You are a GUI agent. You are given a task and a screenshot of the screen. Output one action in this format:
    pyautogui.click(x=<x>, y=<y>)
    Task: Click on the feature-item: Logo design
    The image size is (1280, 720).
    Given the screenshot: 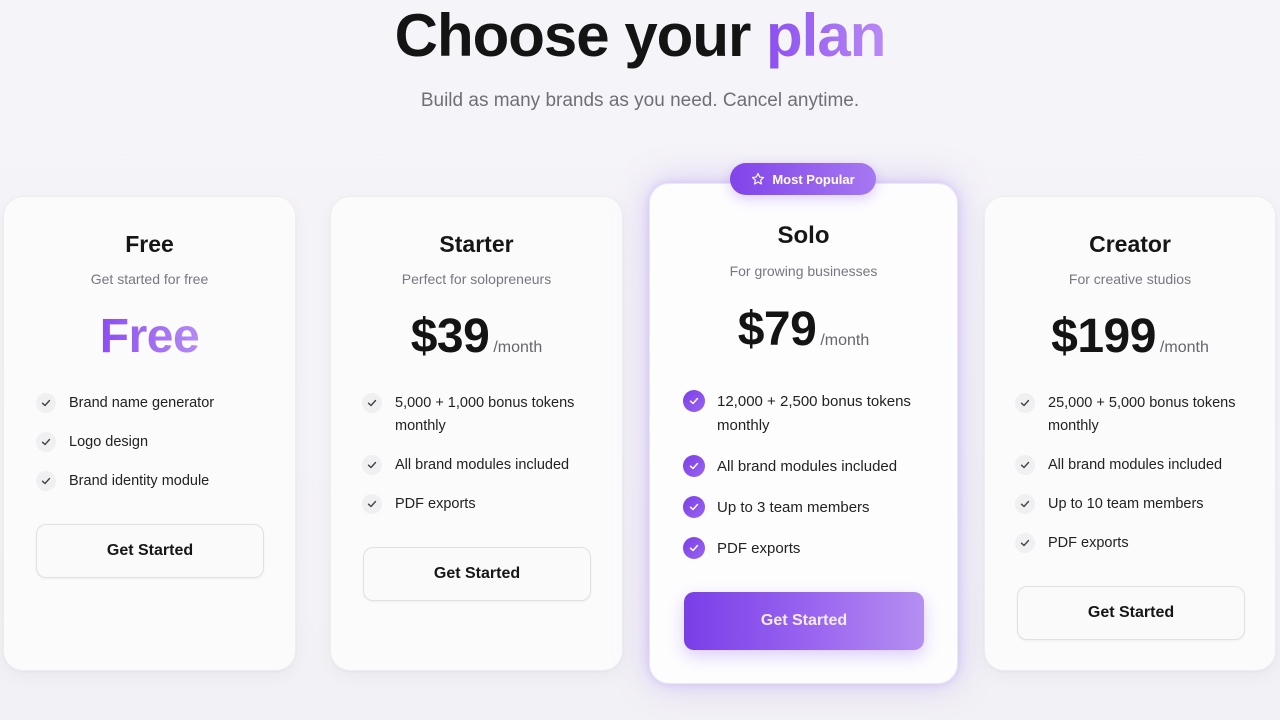 What is the action you would take?
    pyautogui.click(x=156, y=442)
    